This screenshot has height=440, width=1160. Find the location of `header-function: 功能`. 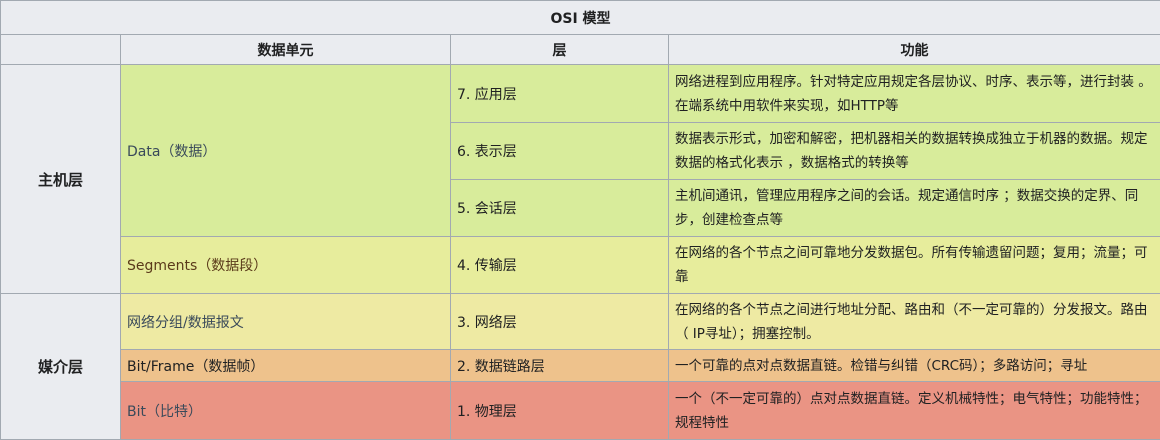

header-function: 功能 is located at coordinates (914, 50).